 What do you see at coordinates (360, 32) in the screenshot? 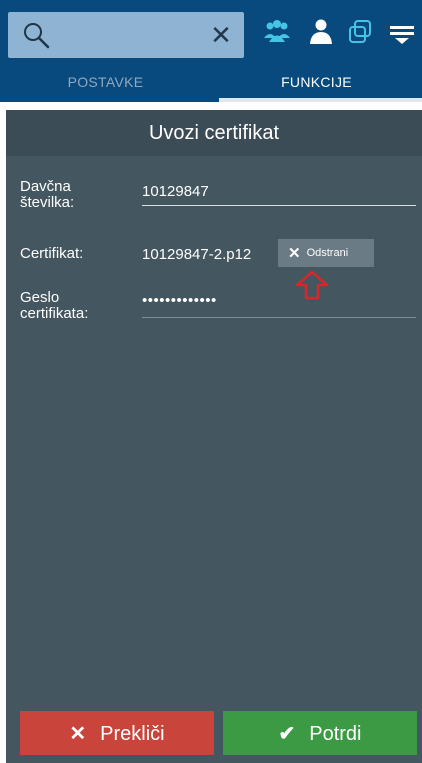
I see `window-icon` at bounding box center [360, 32].